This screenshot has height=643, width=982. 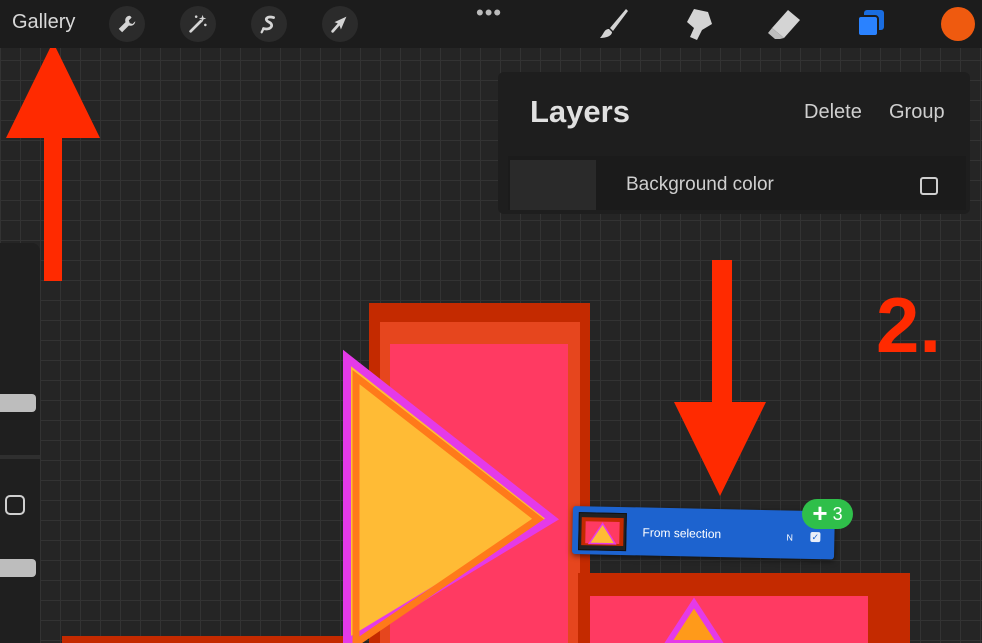 I want to click on background-color-layer: Background color, so click(x=737, y=183).